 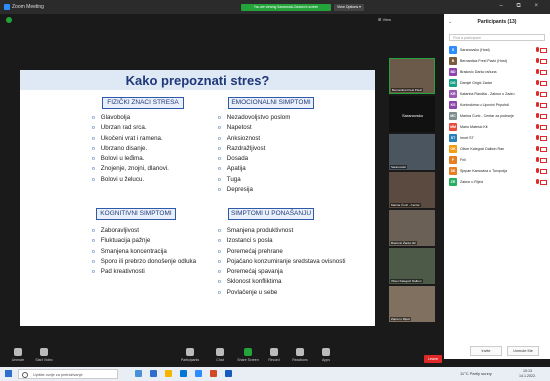 What do you see at coordinates (412, 152) in the screenshot?
I see `video-tile: Saranovski` at bounding box center [412, 152].